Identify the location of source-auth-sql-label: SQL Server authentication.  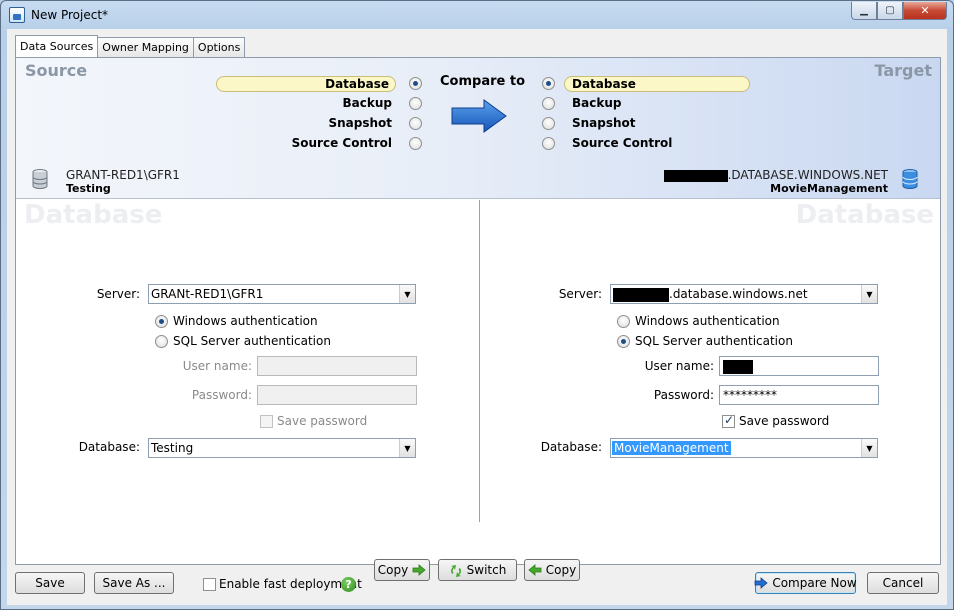
(252, 341).